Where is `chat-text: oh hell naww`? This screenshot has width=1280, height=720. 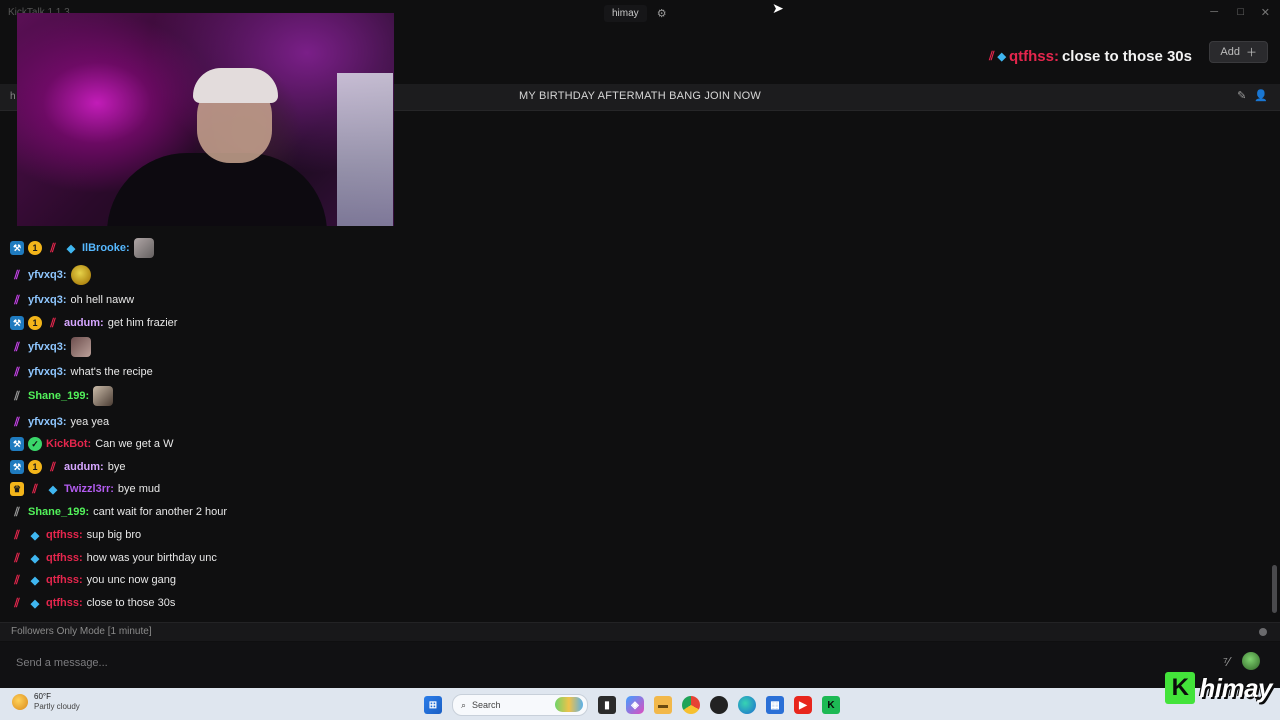
chat-text: oh hell naww is located at coordinates (102, 300).